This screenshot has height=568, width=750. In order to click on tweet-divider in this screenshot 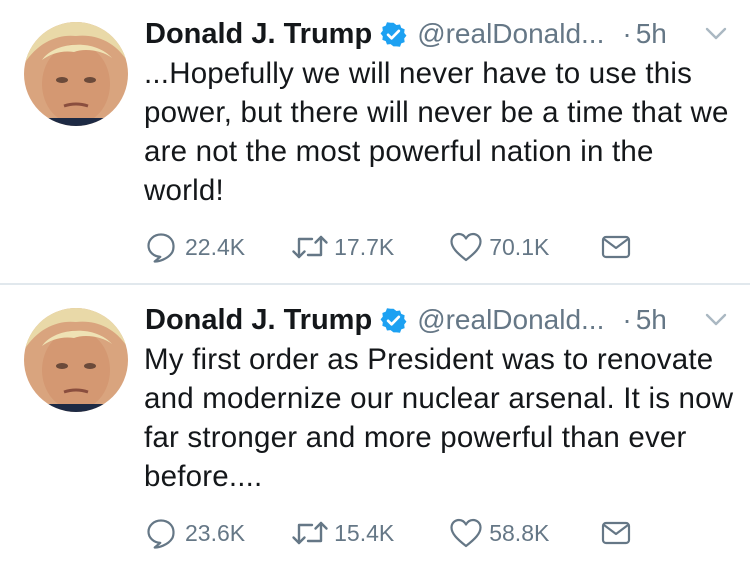, I will do `click(375, 284)`.